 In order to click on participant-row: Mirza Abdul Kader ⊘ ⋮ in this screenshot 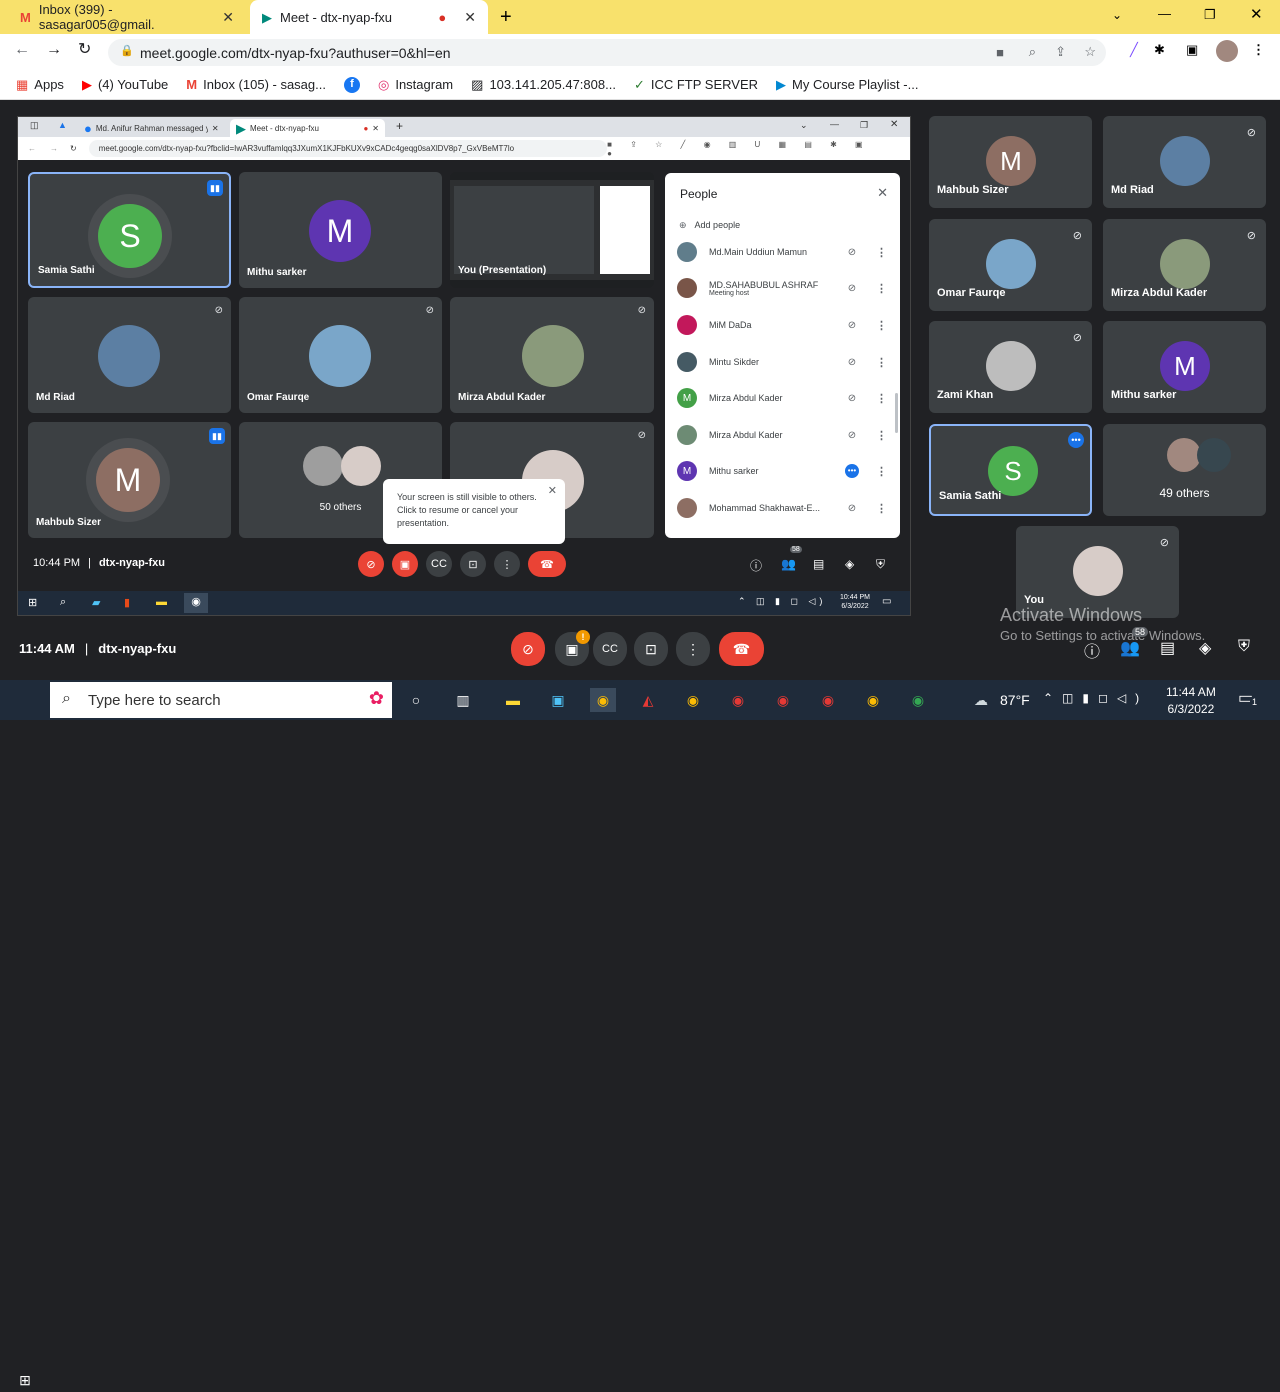, I will do `click(782, 435)`.